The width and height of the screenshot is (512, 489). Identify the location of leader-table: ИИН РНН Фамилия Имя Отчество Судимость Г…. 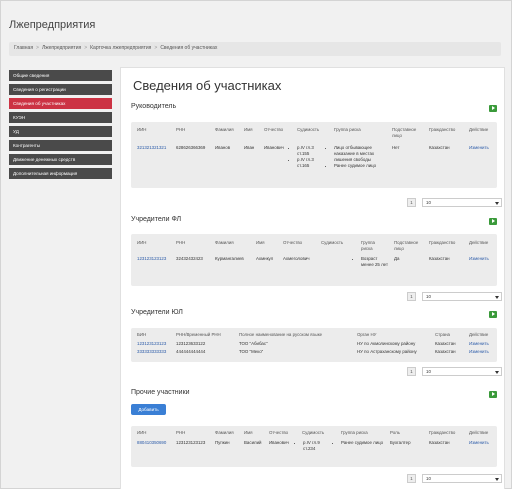
(314, 155).